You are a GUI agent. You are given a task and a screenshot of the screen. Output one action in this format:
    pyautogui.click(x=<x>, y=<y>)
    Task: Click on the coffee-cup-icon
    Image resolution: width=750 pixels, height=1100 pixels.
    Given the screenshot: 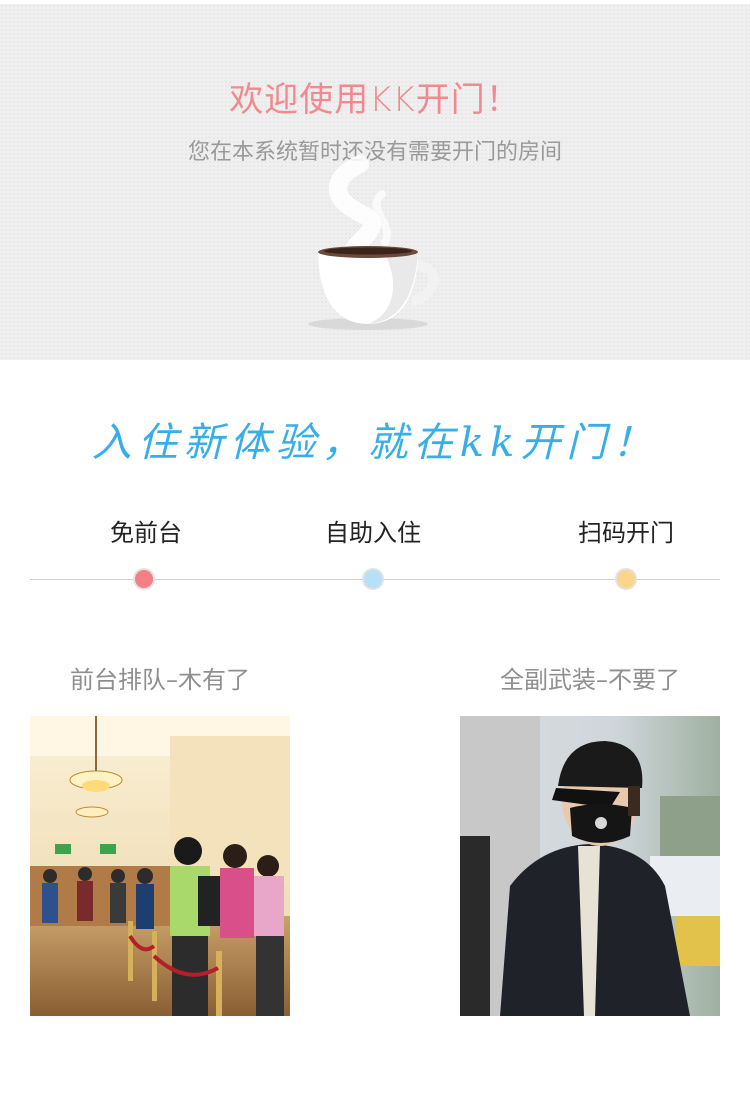 What is the action you would take?
    pyautogui.click(x=373, y=242)
    